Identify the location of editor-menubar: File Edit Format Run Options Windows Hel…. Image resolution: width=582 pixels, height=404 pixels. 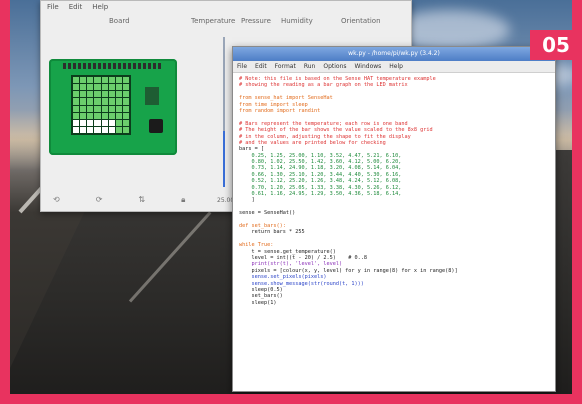
(394, 67).